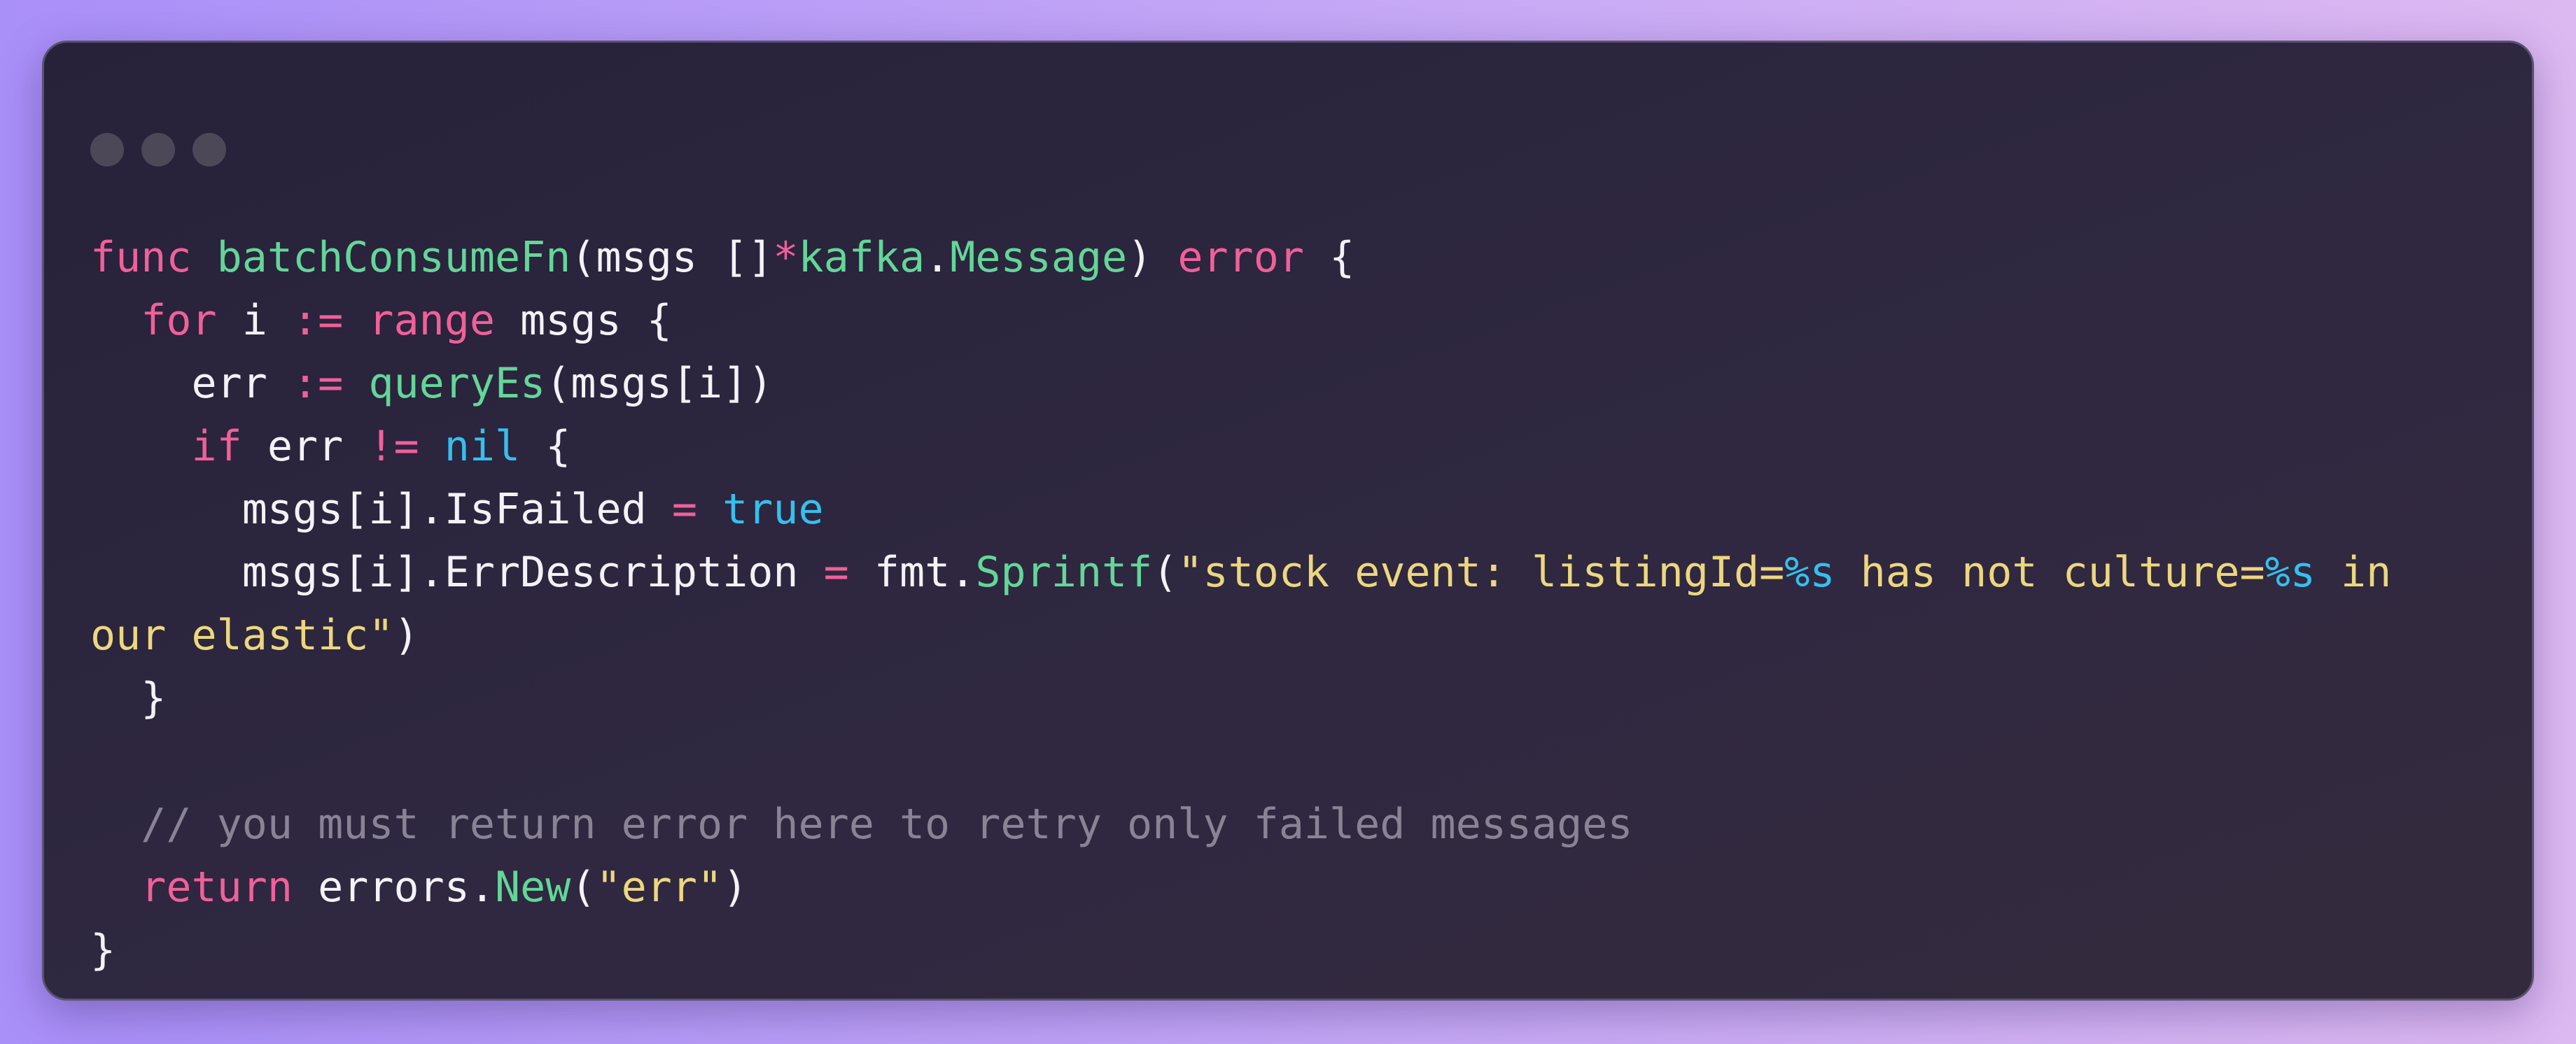  I want to click on code-token: fmt., so click(912, 572).